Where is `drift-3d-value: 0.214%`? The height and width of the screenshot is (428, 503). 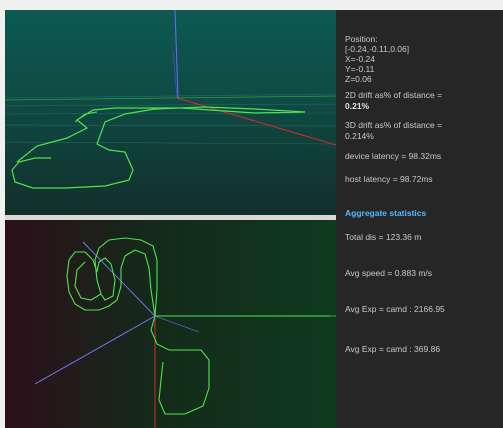
drift-3d-value: 0.214% is located at coordinates (359, 136).